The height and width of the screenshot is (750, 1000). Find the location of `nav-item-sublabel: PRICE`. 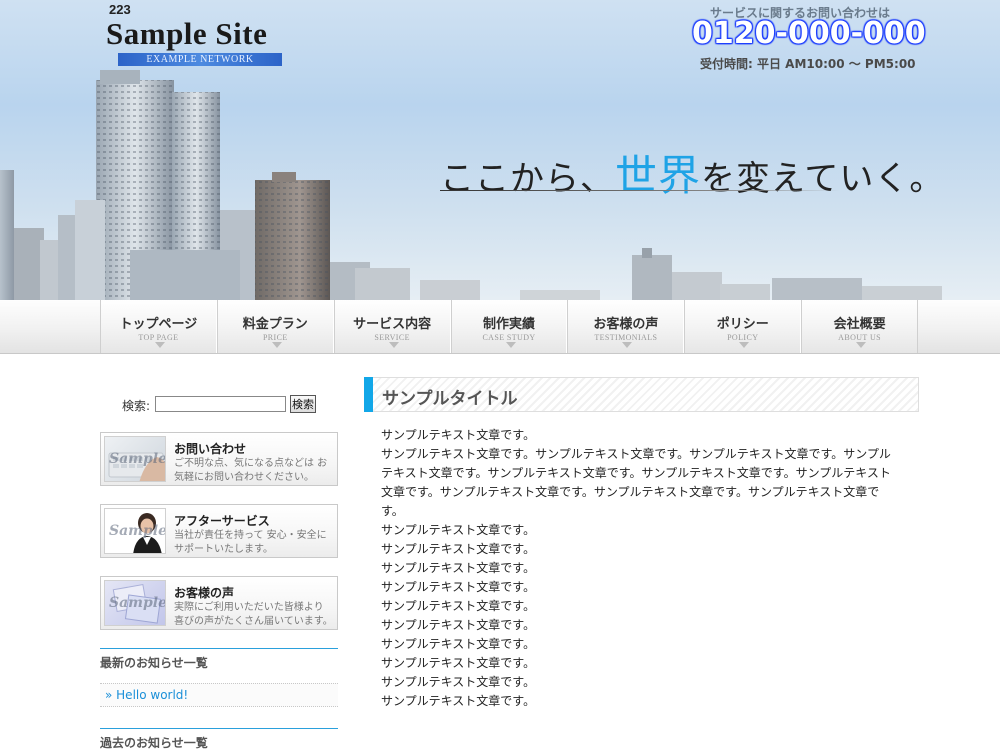

nav-item-sublabel: PRICE is located at coordinates (275, 337).